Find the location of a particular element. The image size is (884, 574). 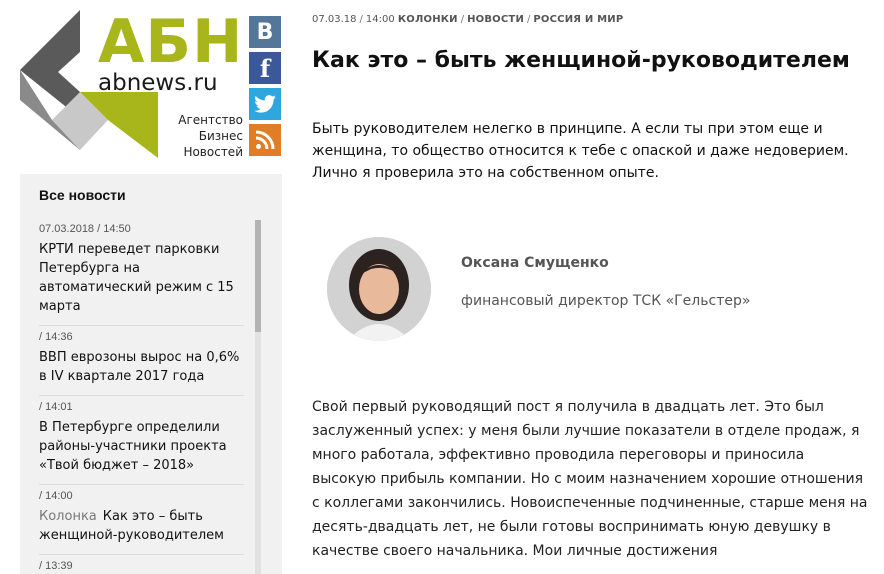

category-link-news: НОВОСТИ is located at coordinates (495, 19).